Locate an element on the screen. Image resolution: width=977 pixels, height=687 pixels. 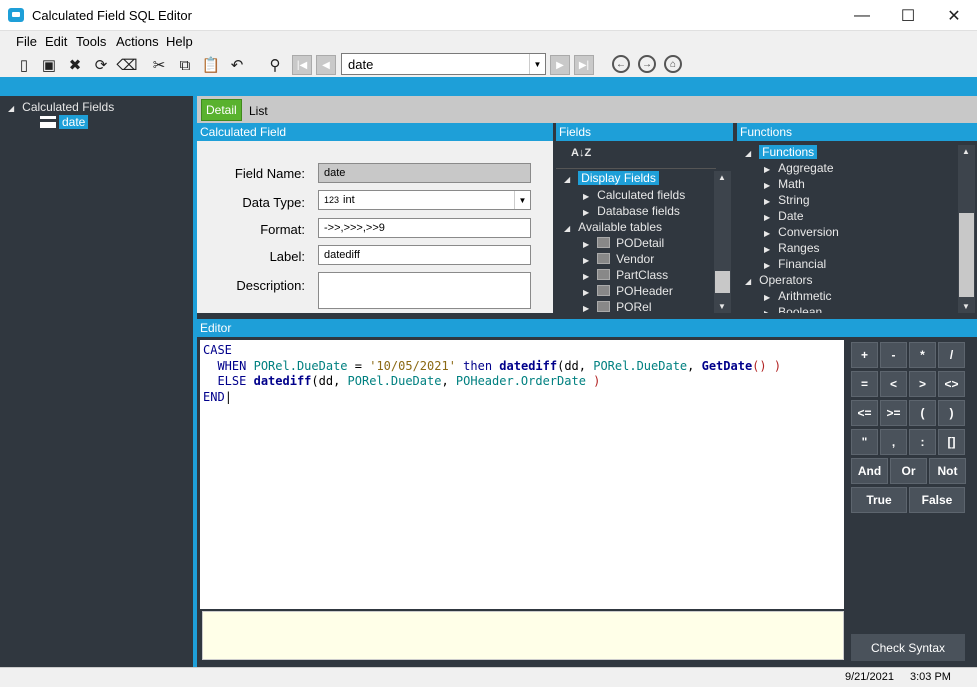
scroll-thumb is located at coordinates (966, 255).